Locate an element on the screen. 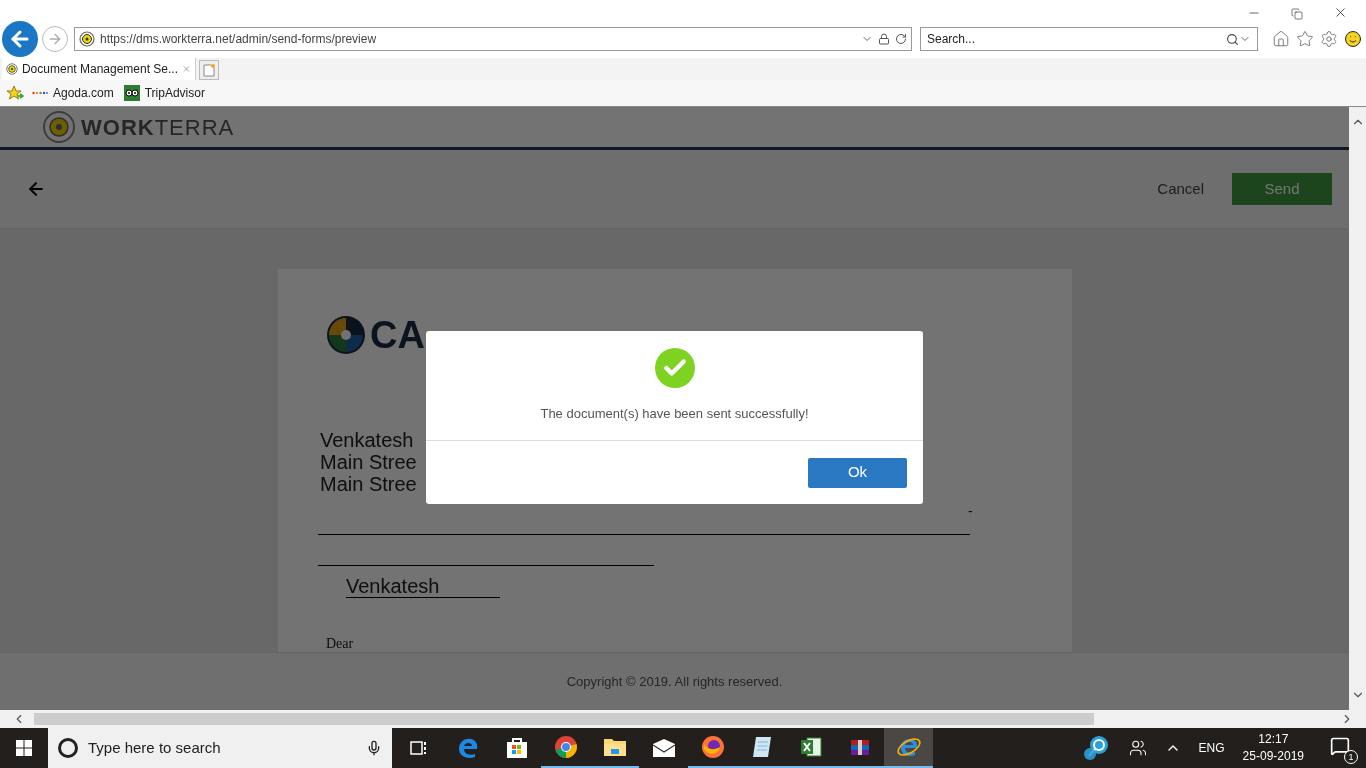 The image size is (1366, 768). copyright-text: Copyright © 2019. All rights reserved. is located at coordinates (674, 681).